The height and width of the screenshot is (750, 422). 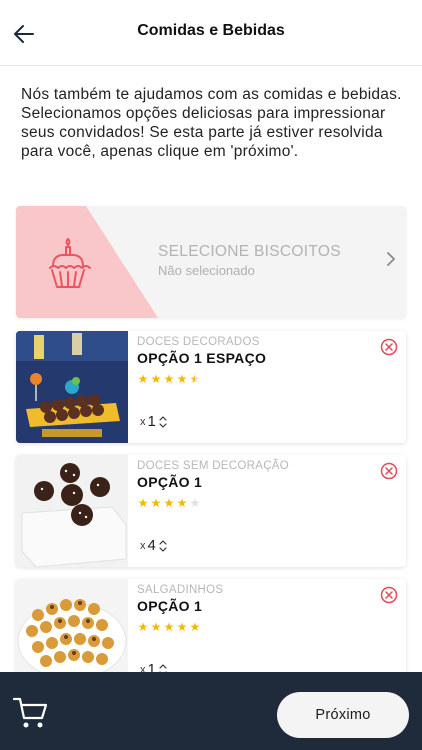 I want to click on quantity-selector: x 4, so click(x=154, y=545).